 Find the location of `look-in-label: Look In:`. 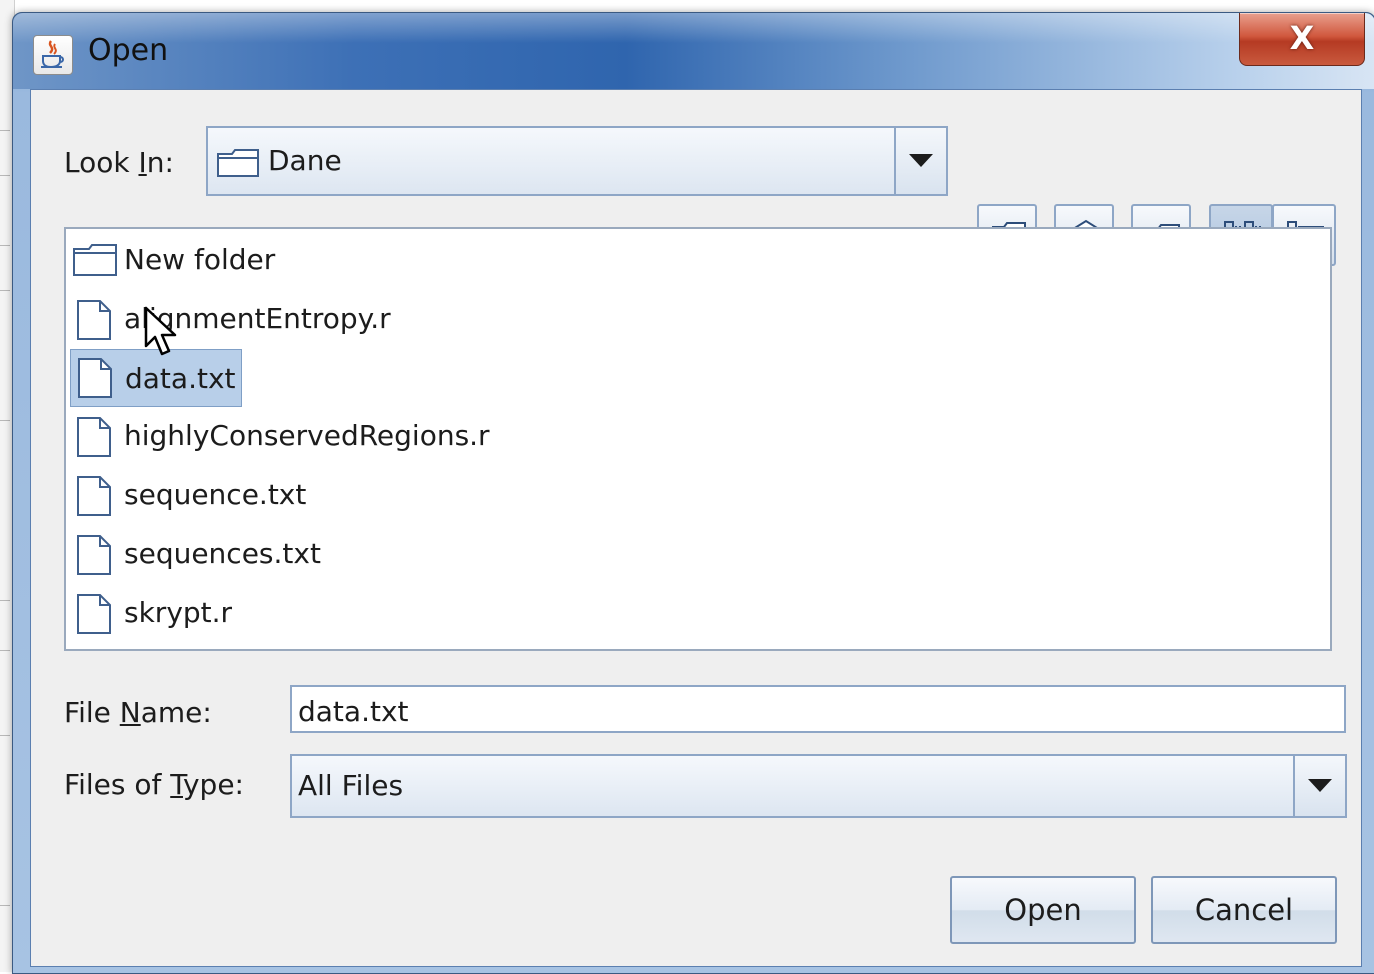

look-in-label: Look In: is located at coordinates (119, 162).